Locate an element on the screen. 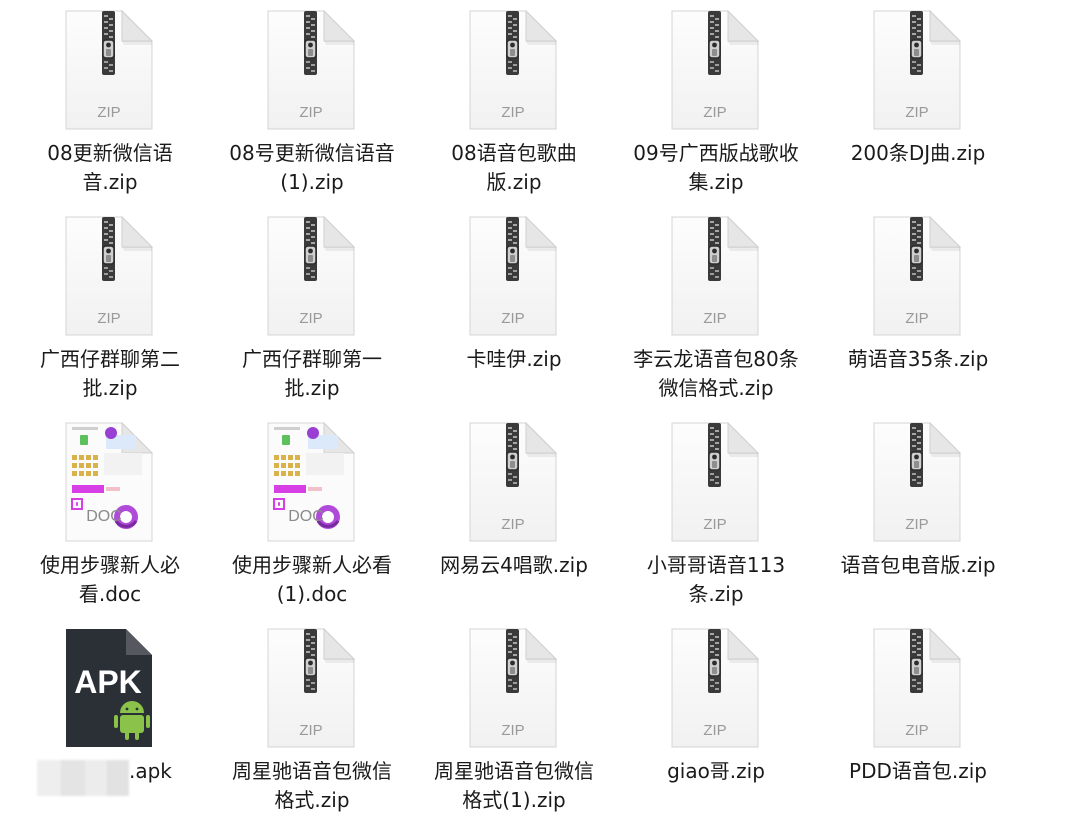 The image size is (1080, 838). file-name-label: 李云龙语音包80条 微信格式.zip is located at coordinates (716, 373).